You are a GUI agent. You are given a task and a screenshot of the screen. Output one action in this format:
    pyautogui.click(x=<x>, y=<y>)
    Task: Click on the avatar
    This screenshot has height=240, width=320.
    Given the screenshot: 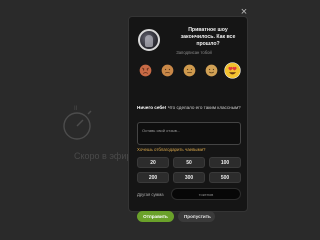 What is the action you would take?
    pyautogui.click(x=149, y=40)
    